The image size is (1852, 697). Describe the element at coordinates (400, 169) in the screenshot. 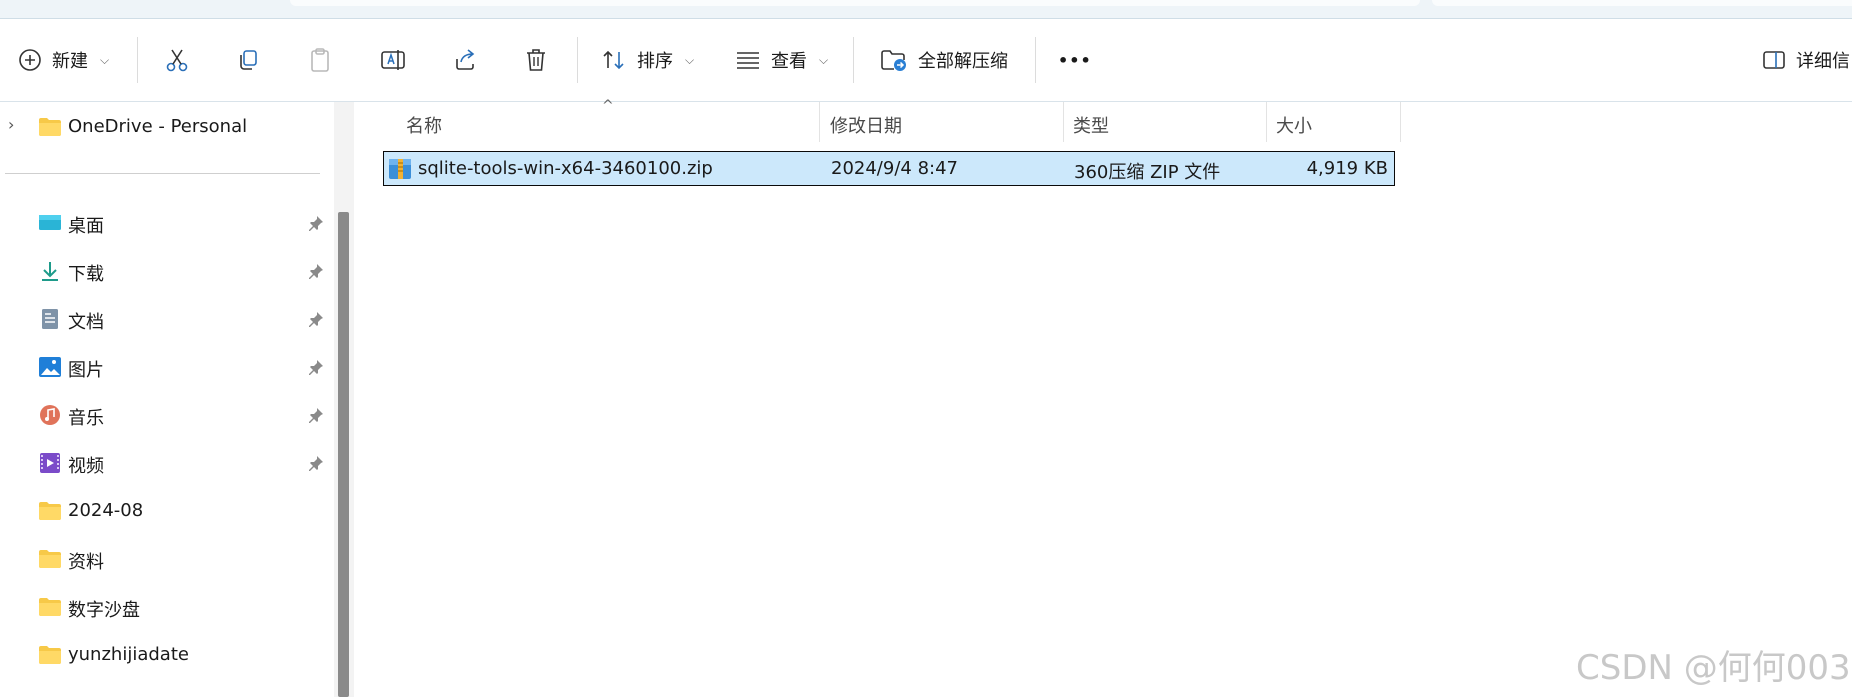

I see `zip-archive-icon` at that location.